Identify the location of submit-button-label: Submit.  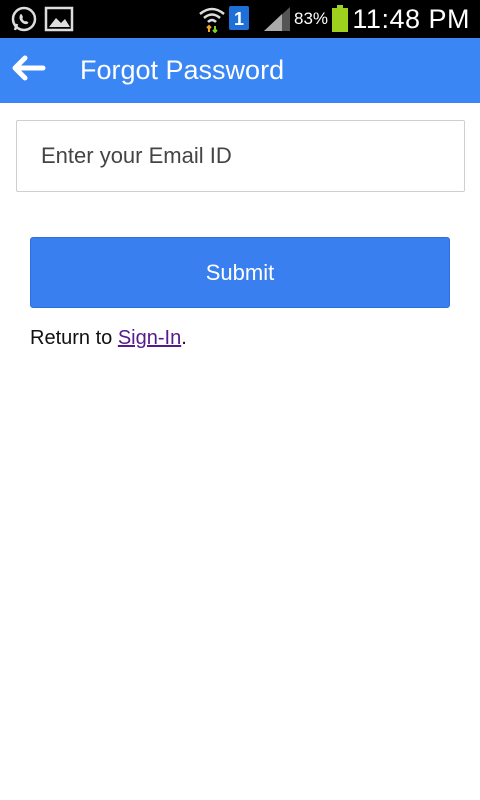
(240, 272).